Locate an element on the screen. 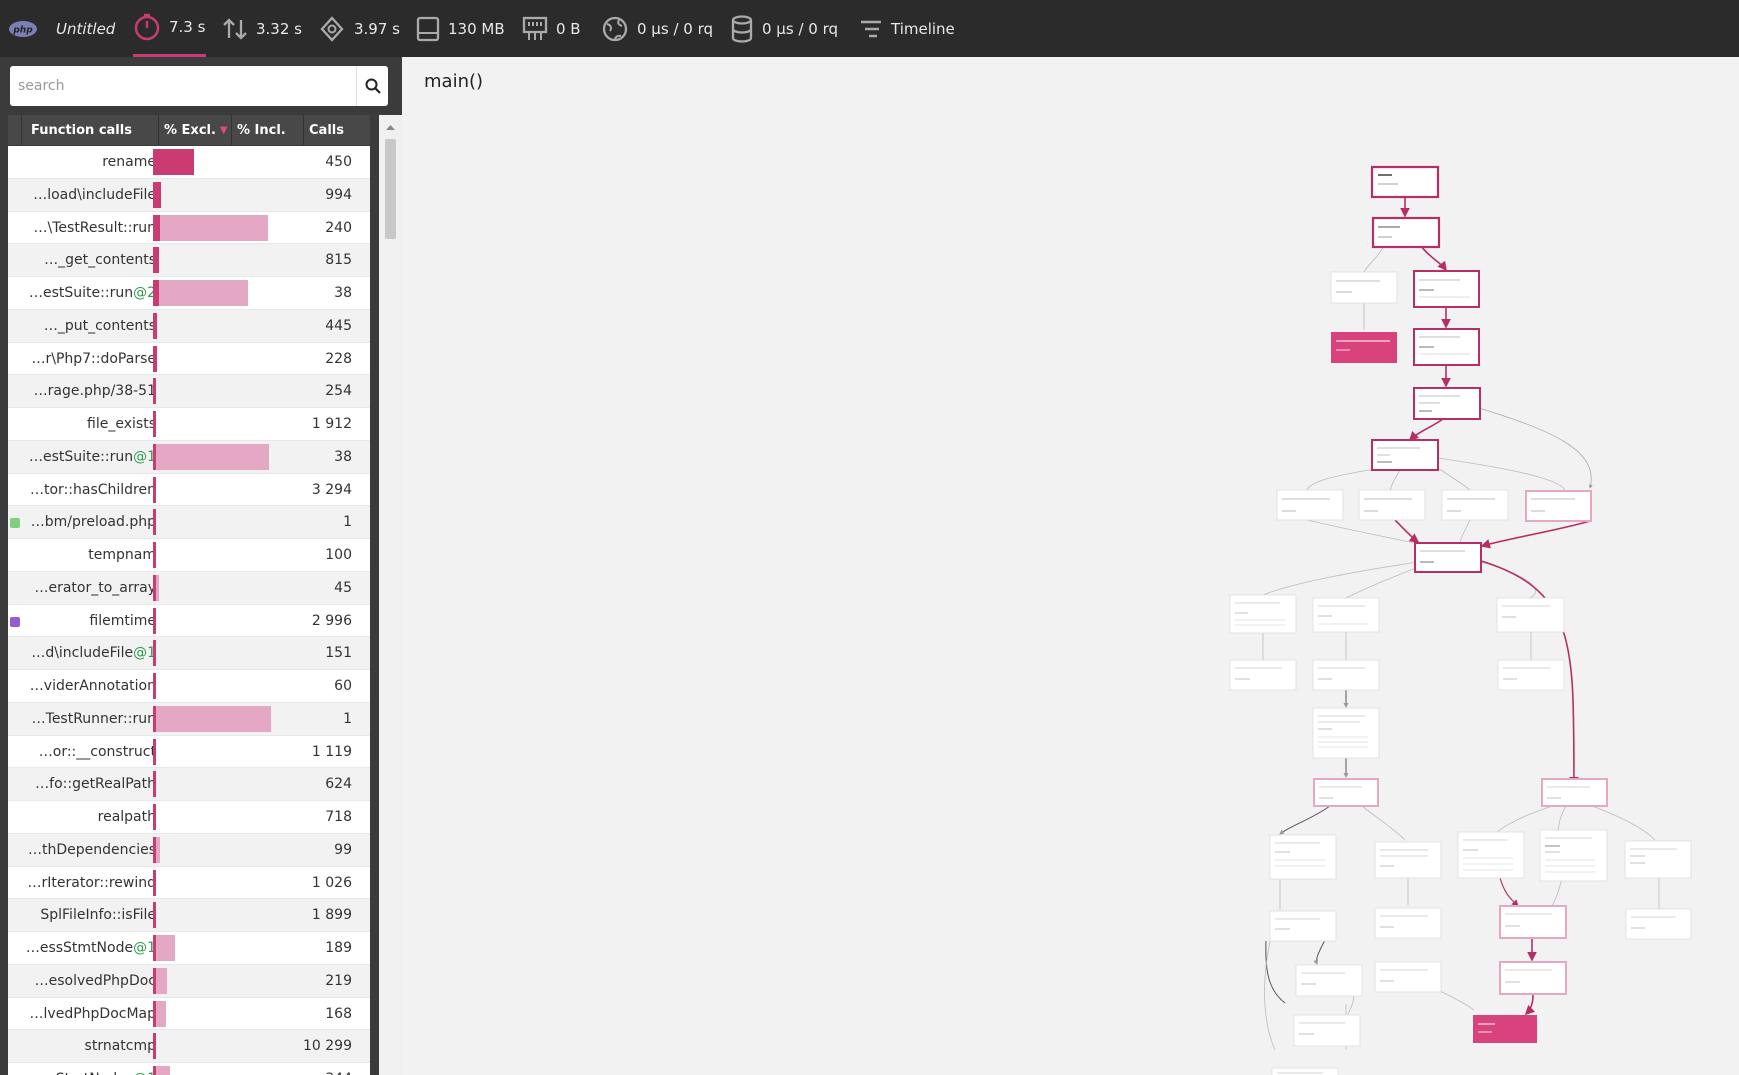  function-row: …r\Php7::doParse 228 is located at coordinates (189, 359).